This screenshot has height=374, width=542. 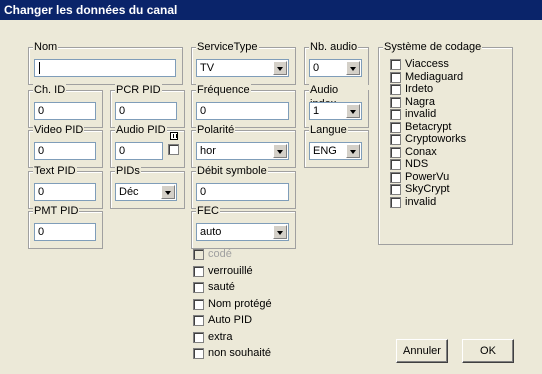 I want to click on debit-symbole-input: 0, so click(x=242, y=192).